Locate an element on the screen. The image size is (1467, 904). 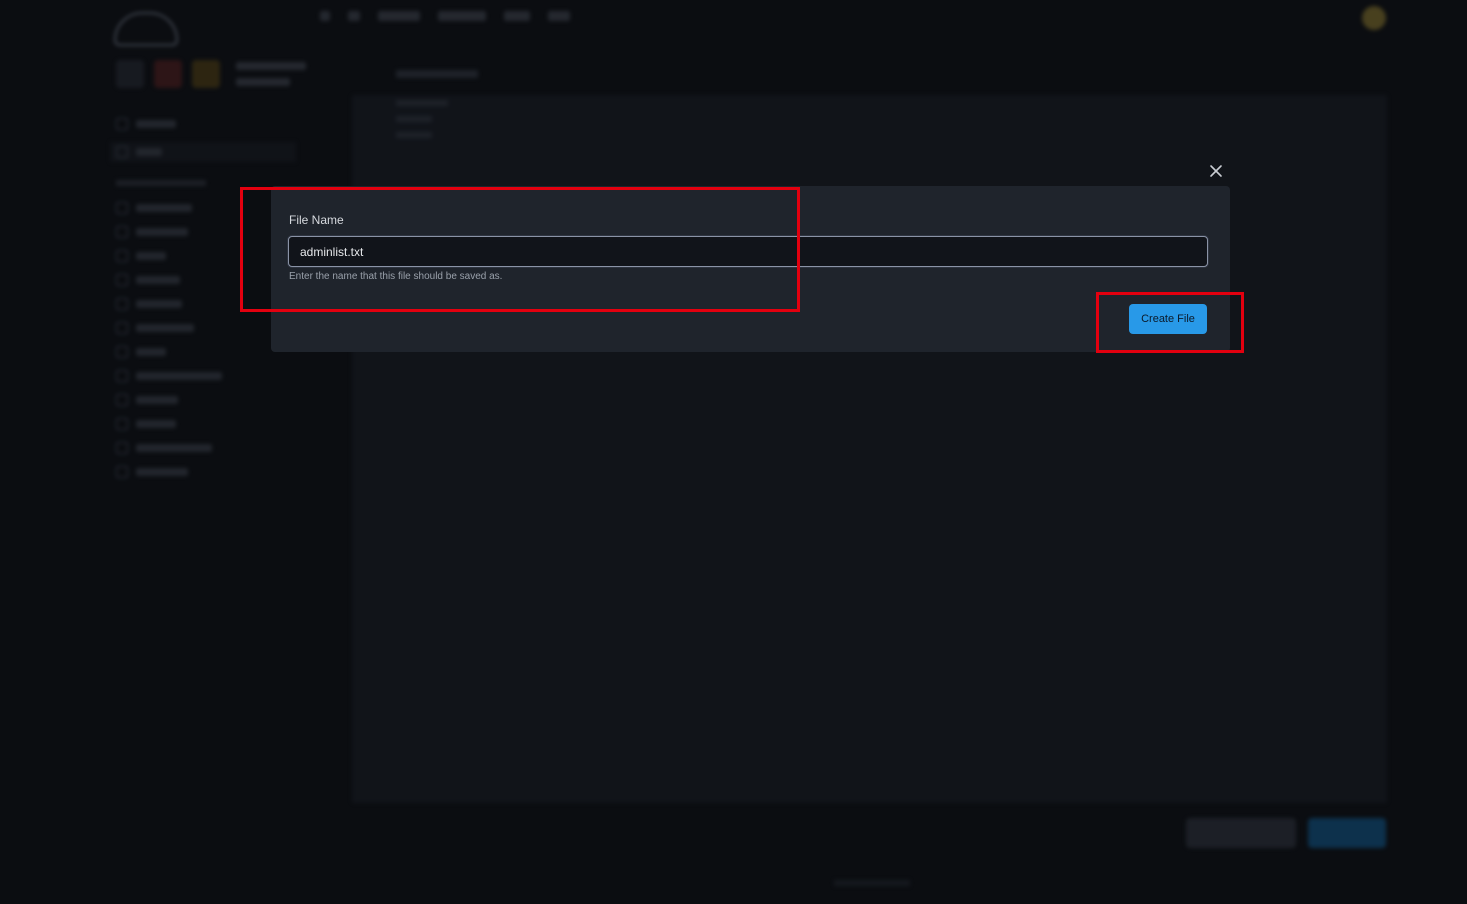
stop-button-placeholder is located at coordinates (168, 74).